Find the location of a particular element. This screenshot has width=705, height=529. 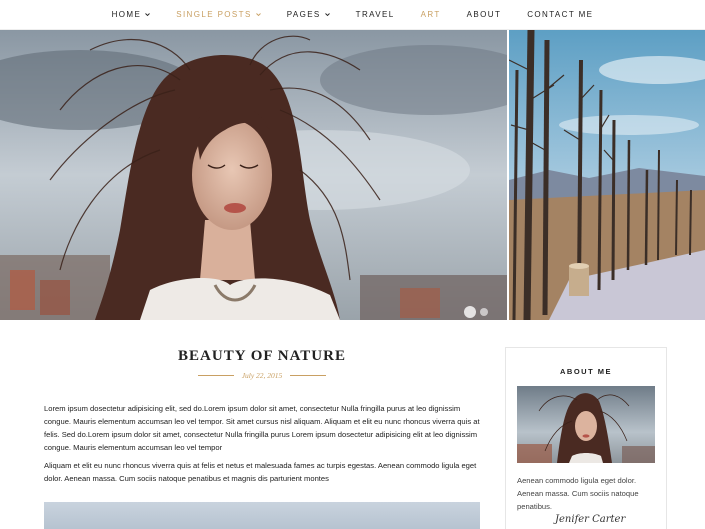

nav-item-pages: PAGES is located at coordinates (308, 14).